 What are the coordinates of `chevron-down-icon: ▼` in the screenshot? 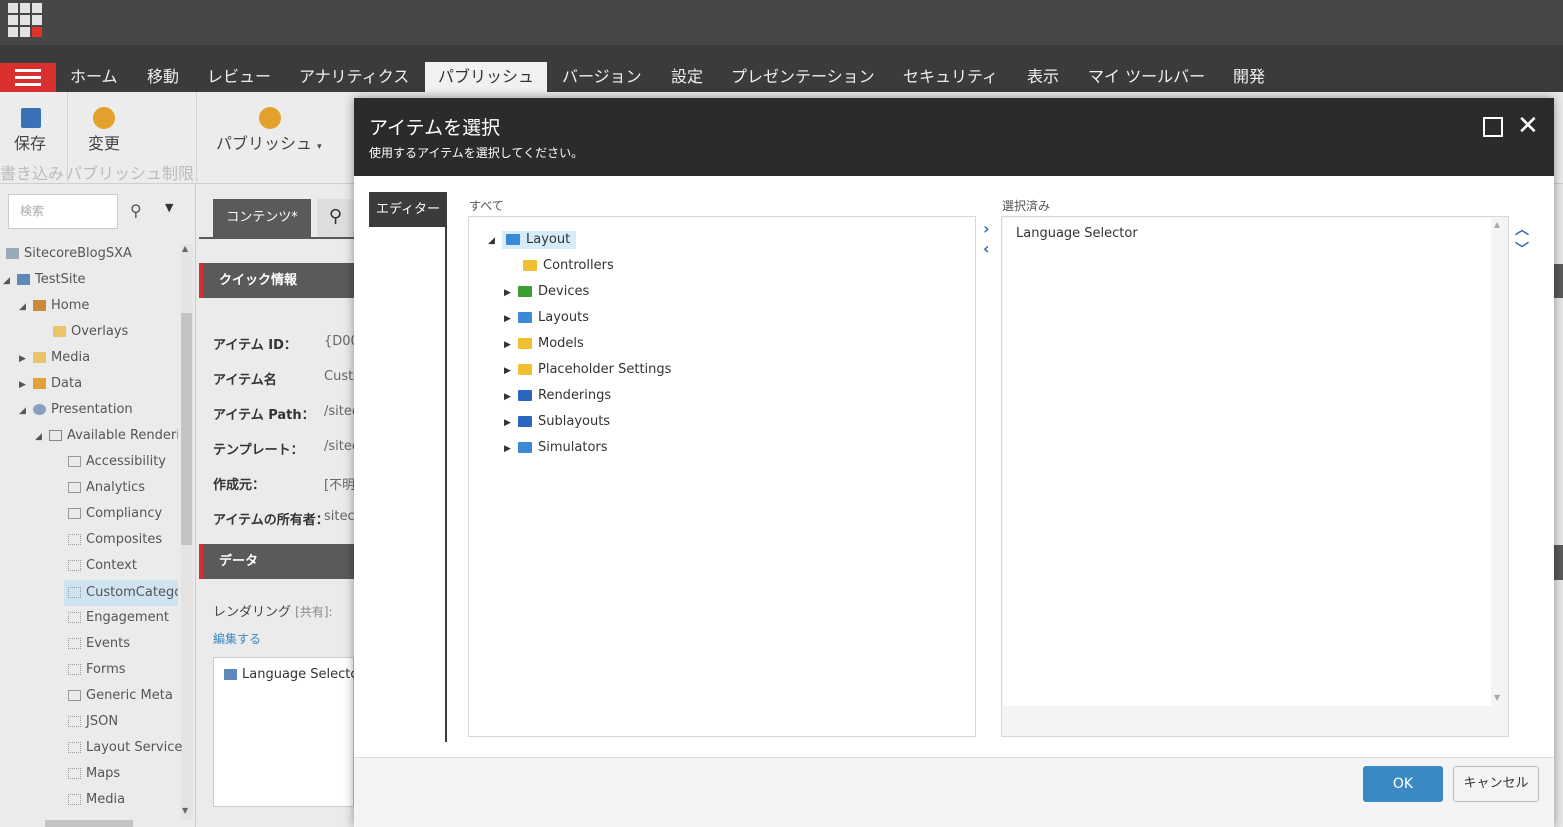 It's located at (169, 207).